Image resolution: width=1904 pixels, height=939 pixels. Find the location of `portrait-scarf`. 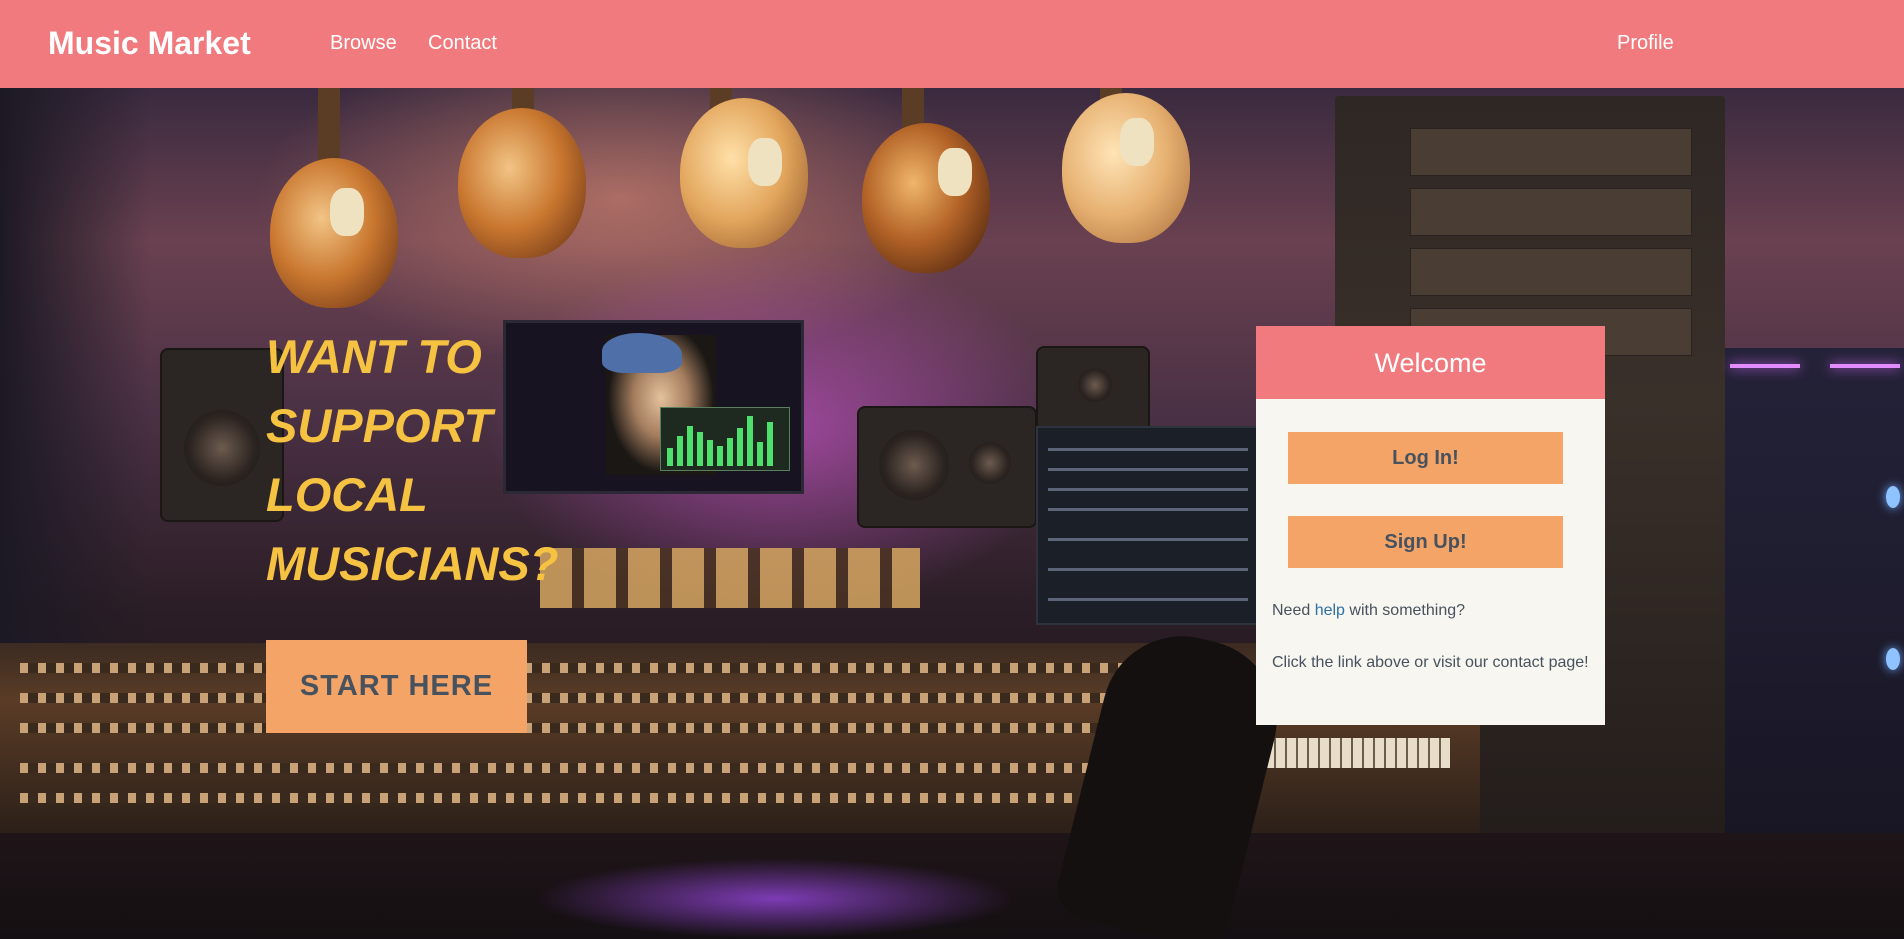

portrait-scarf is located at coordinates (642, 353).